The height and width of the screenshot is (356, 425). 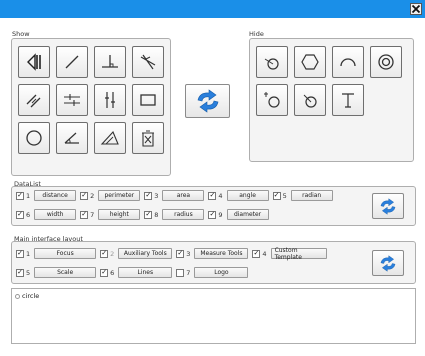 I want to click on swap-arrows-icon, so click(x=388, y=263).